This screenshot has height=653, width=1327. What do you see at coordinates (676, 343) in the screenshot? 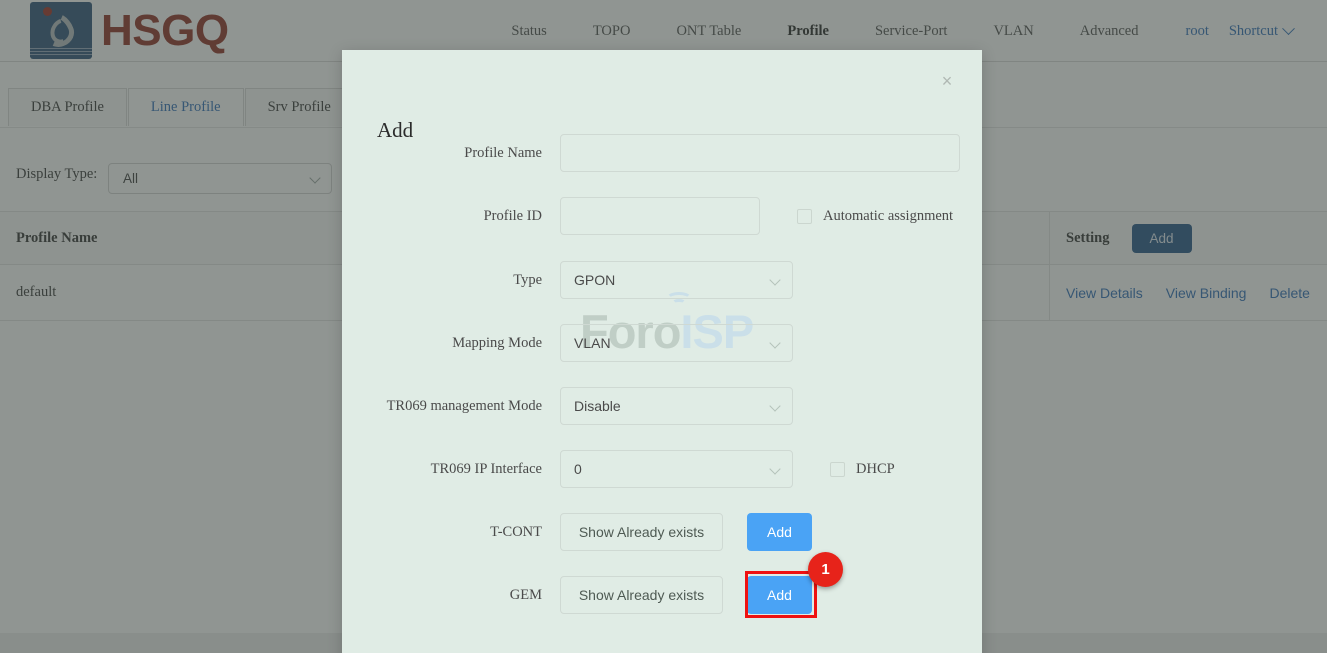
I see `mapping-mode-select: VLAN` at bounding box center [676, 343].